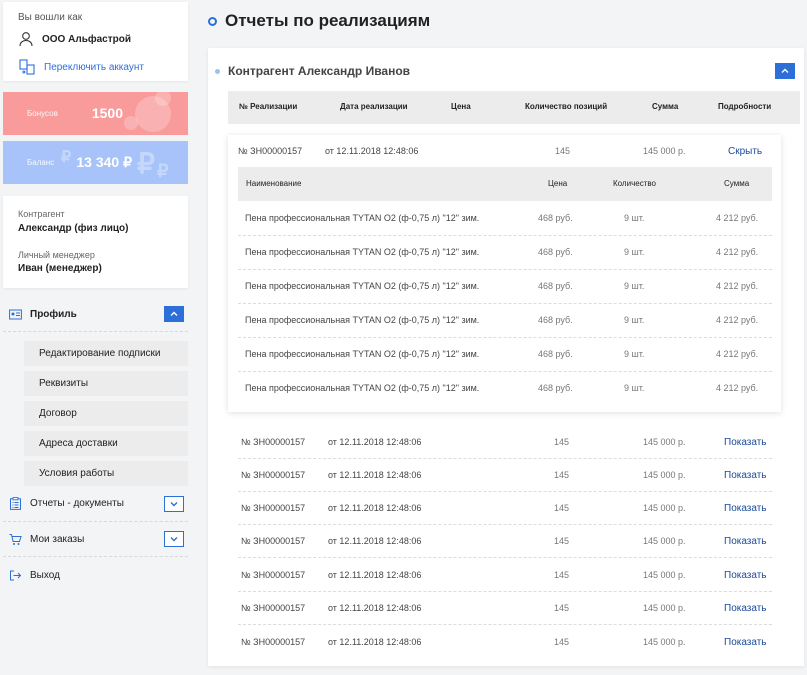 The image size is (807, 675). Describe the element at coordinates (106, 413) in the screenshot. I see `menu-item-contract: Договор` at that location.